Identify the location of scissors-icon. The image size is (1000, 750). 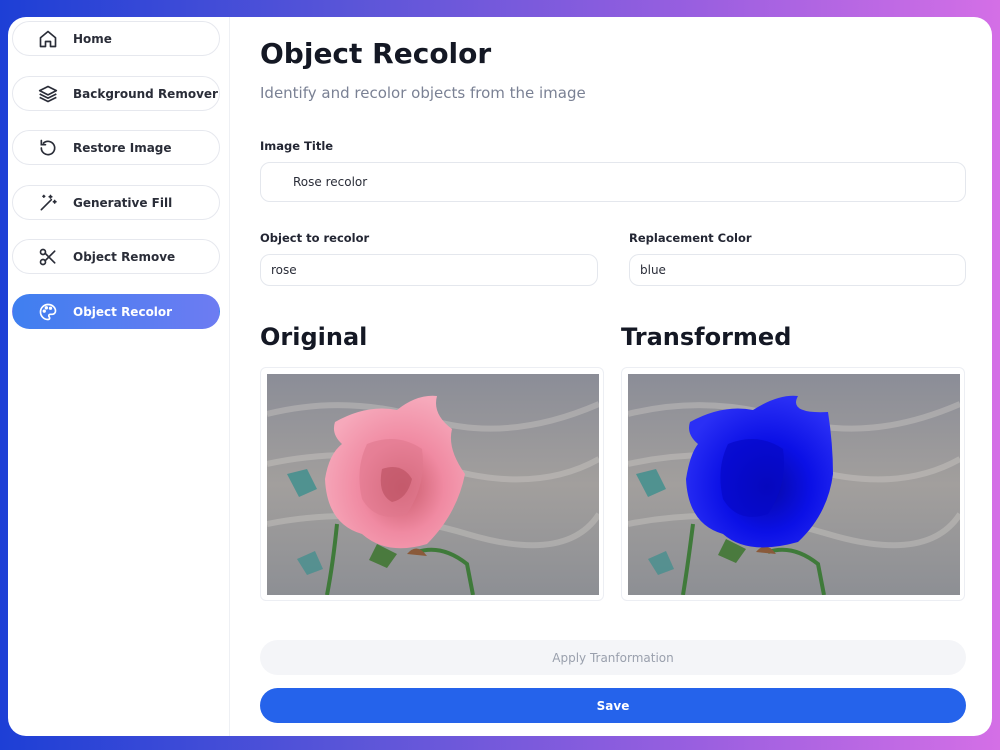
(48, 257).